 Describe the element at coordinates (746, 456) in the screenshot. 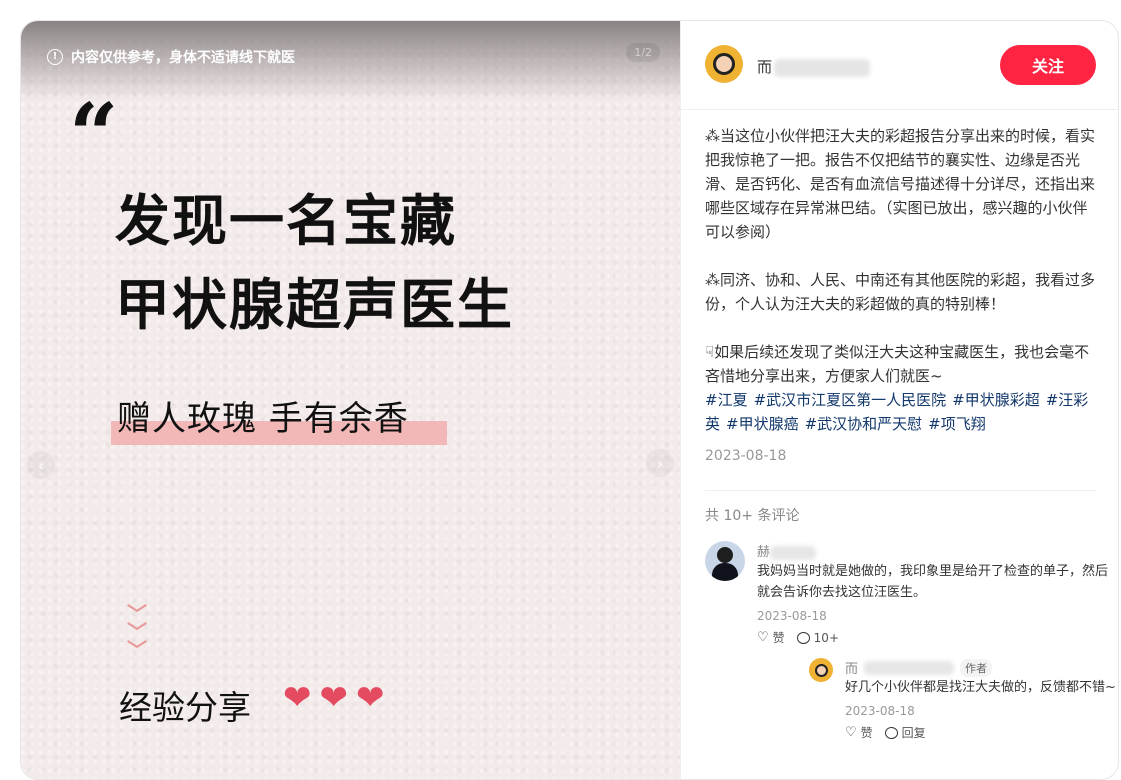

I see `post-date: 2023-08-18` at that location.